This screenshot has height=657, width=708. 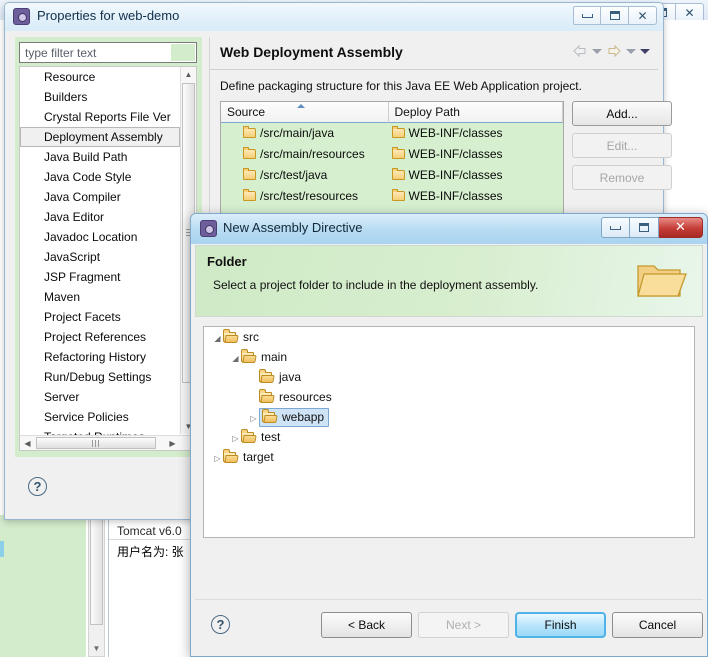 What do you see at coordinates (100, 417) in the screenshot?
I see `sidebar-item-service-policies: Service Policies` at bounding box center [100, 417].